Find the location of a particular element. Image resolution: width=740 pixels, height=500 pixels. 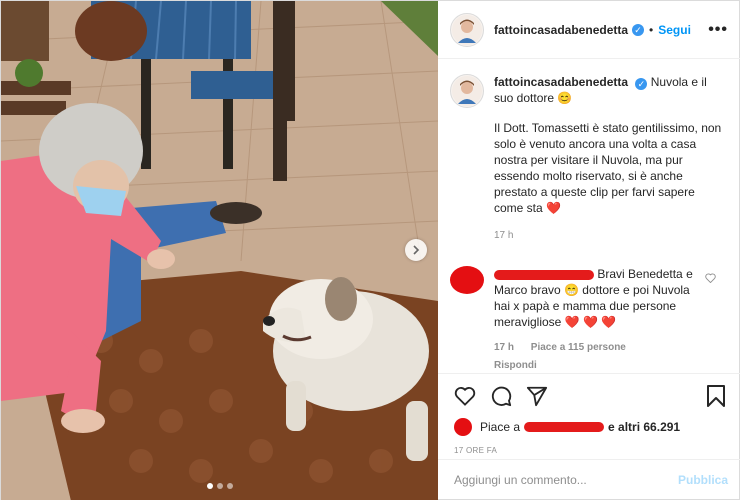

comment-meta: 17 h Piace a 115 persone is located at coordinates (600, 348).